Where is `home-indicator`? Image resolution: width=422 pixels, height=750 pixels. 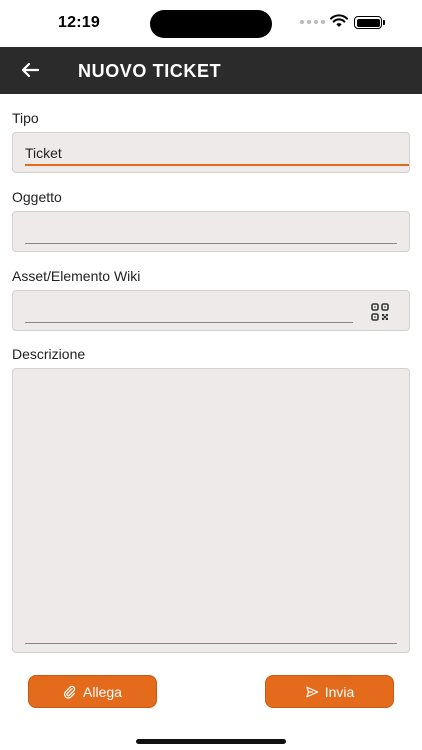
home-indicator is located at coordinates (211, 741).